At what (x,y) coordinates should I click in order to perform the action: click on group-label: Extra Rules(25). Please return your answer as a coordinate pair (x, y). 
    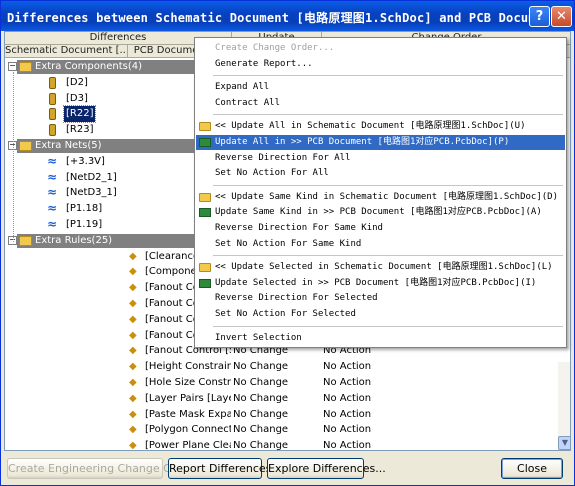
    Looking at the image, I should click on (74, 240).